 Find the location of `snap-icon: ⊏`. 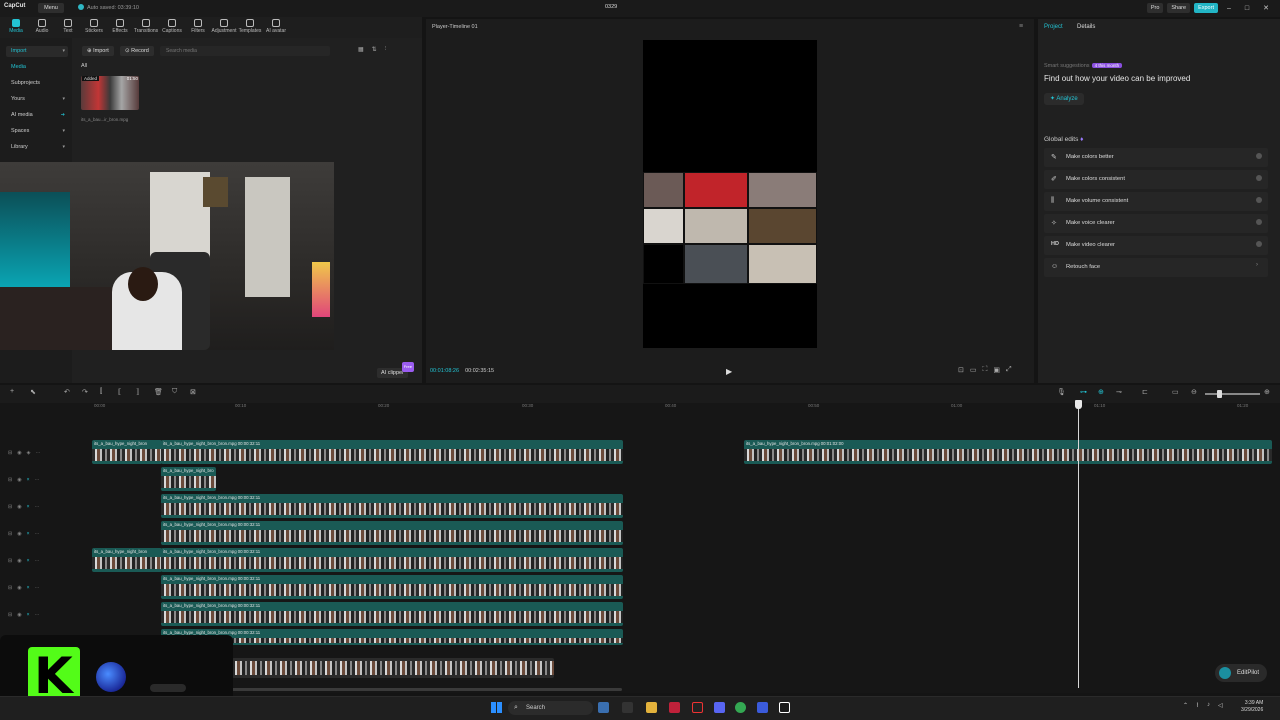

snap-icon: ⊏ is located at coordinates (1145, 392).